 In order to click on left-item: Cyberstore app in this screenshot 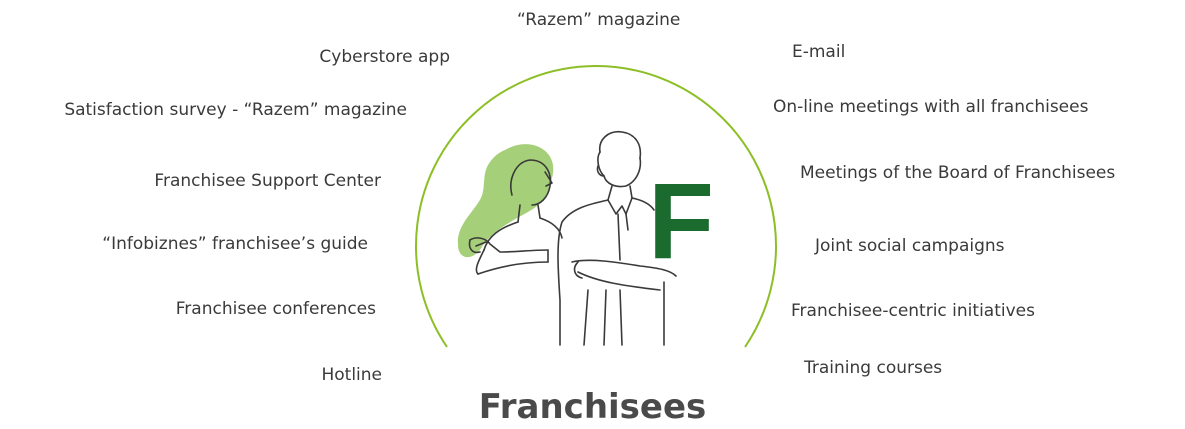, I will do `click(384, 57)`.